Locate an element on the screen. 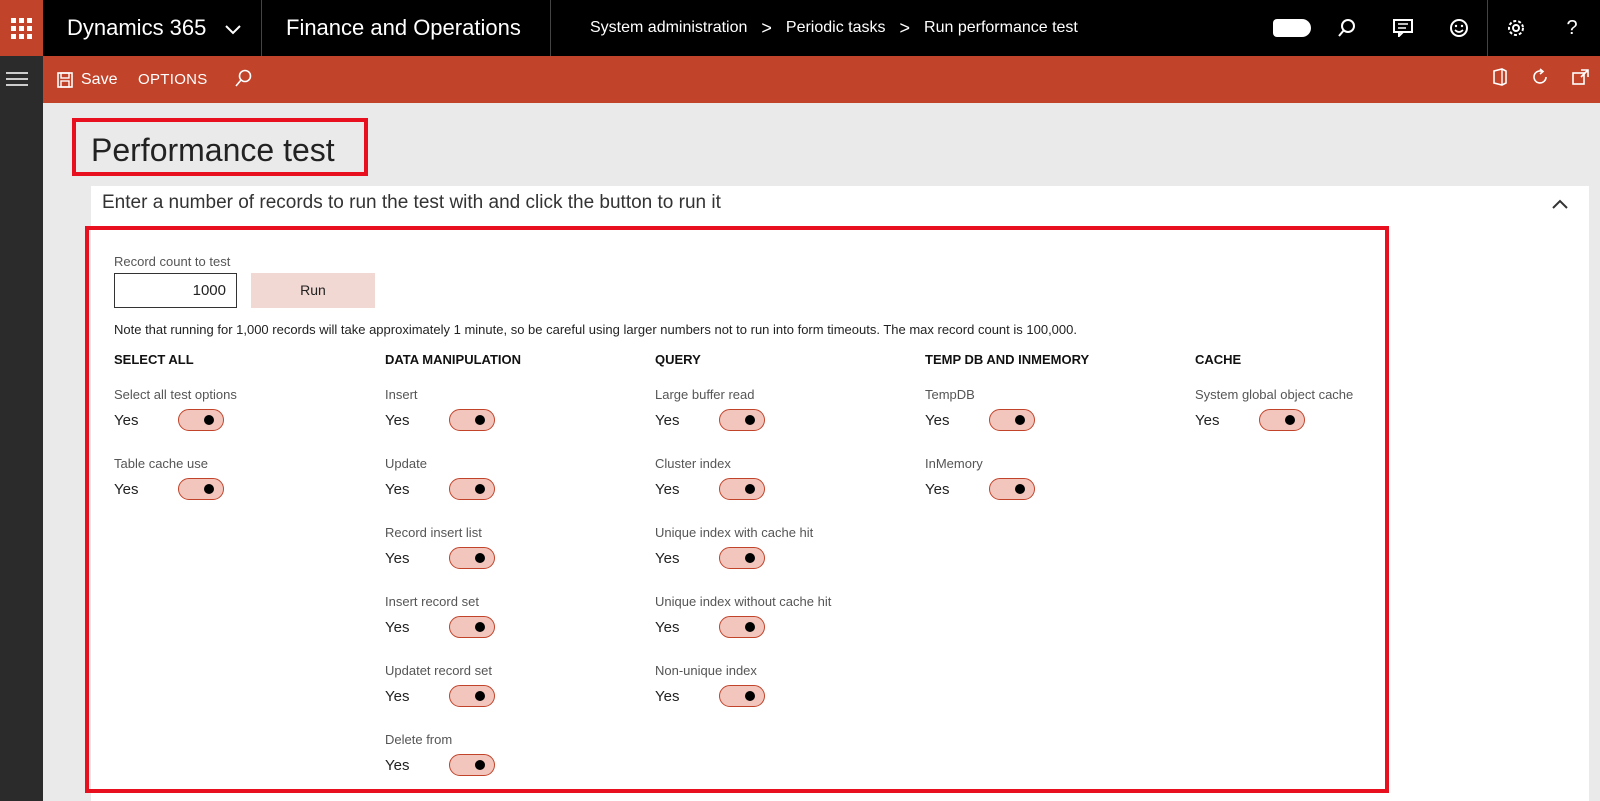 The image size is (1600, 801). breadcrumb-periodic-tasks: Periodic tasks is located at coordinates (836, 28).